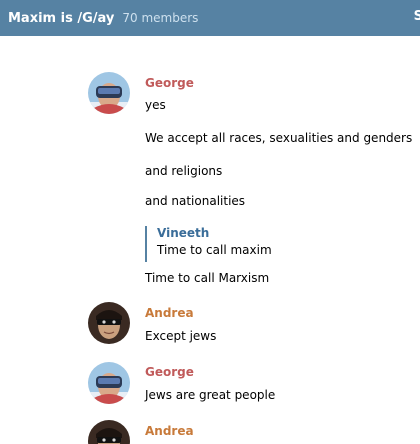  Describe the element at coordinates (417, 16) in the screenshot. I see `header-right-fragment: S` at that location.